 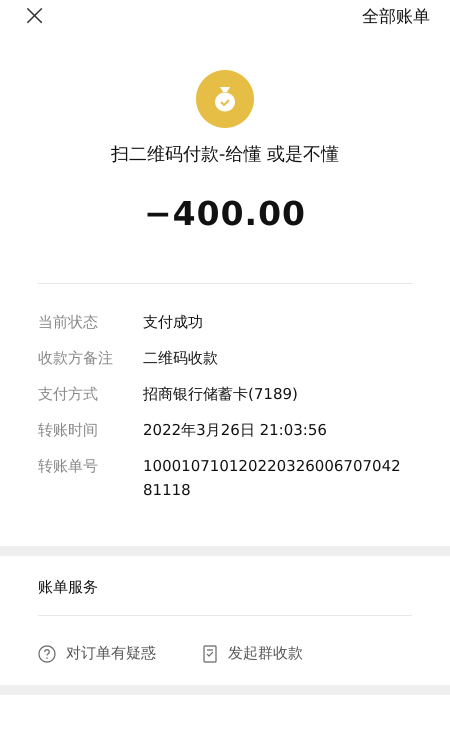 I want to click on all-bills-link: 全部账单, so click(x=396, y=16).